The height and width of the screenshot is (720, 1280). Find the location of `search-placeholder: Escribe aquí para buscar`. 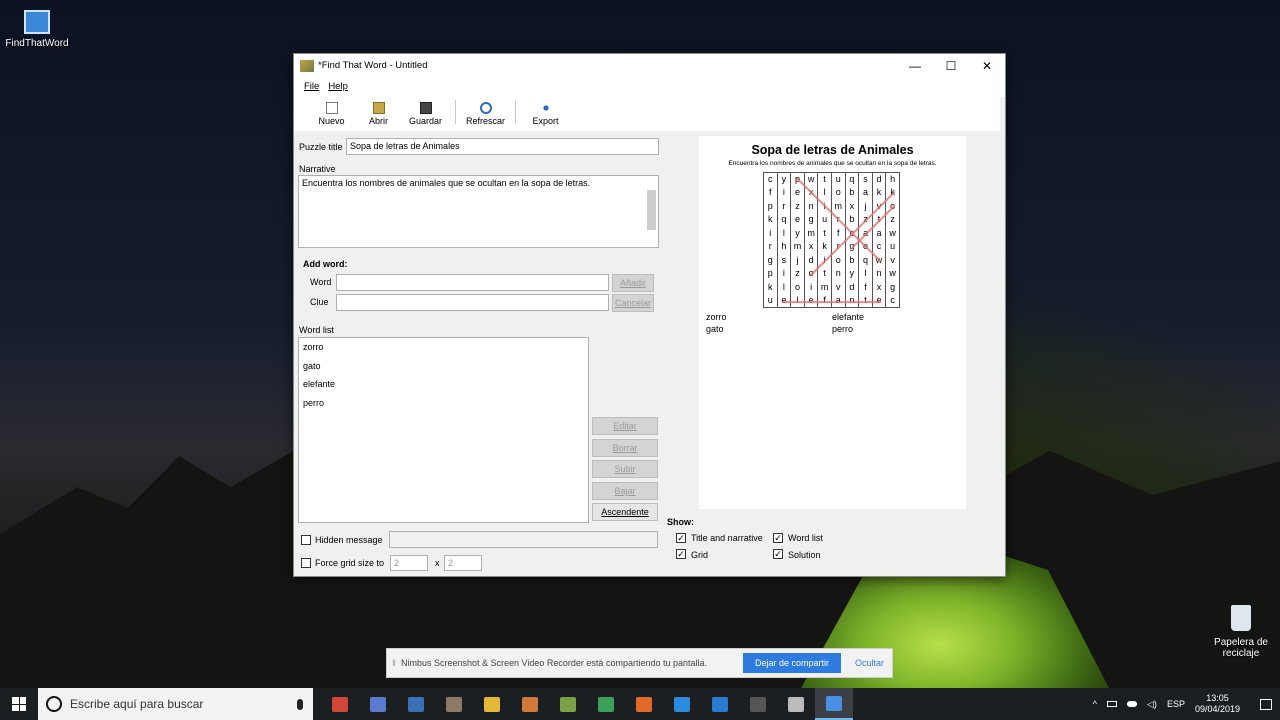

search-placeholder: Escribe aquí para buscar is located at coordinates (137, 704).